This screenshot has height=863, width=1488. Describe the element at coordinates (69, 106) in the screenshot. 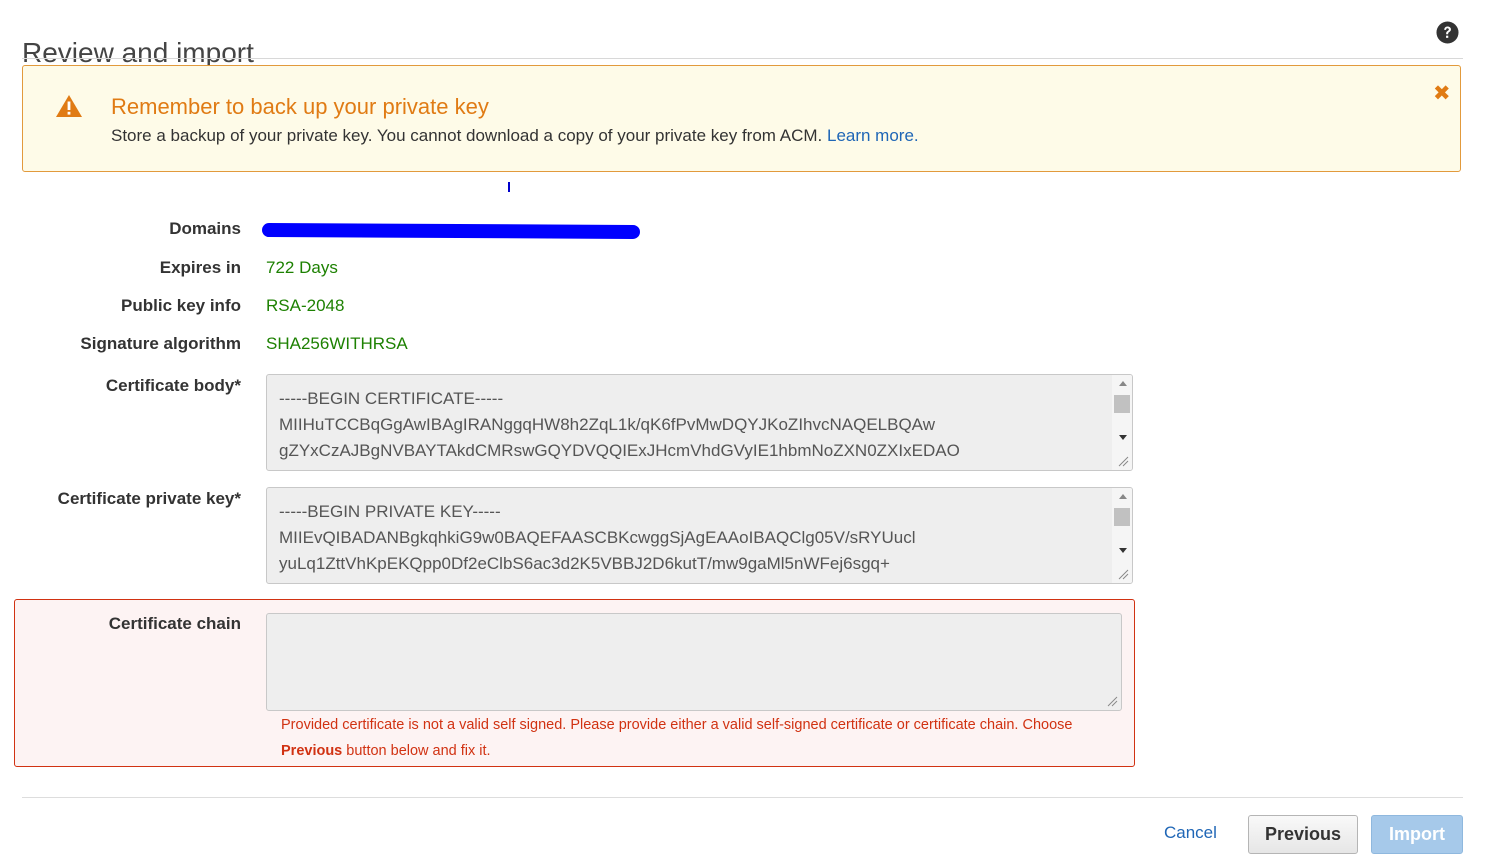

I see `warning-triangle-icon` at that location.